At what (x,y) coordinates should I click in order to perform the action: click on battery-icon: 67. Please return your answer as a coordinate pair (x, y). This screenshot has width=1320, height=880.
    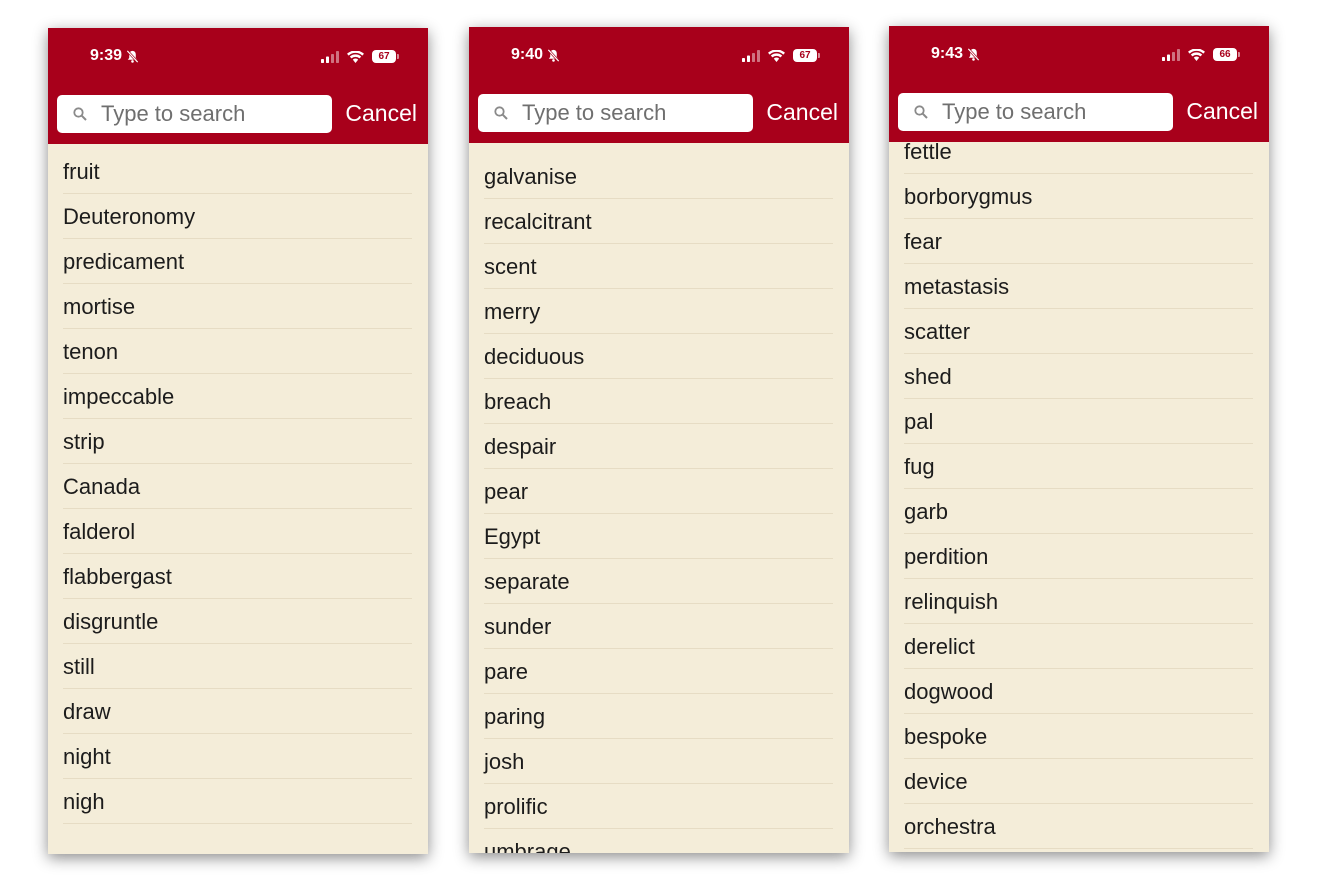
    Looking at the image, I should click on (806, 55).